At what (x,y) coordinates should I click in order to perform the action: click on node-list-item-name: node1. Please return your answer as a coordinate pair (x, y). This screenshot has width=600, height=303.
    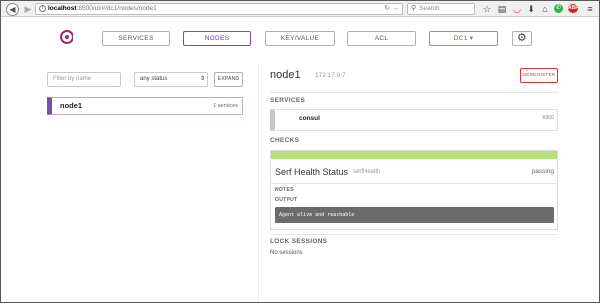
    Looking at the image, I should click on (71, 105).